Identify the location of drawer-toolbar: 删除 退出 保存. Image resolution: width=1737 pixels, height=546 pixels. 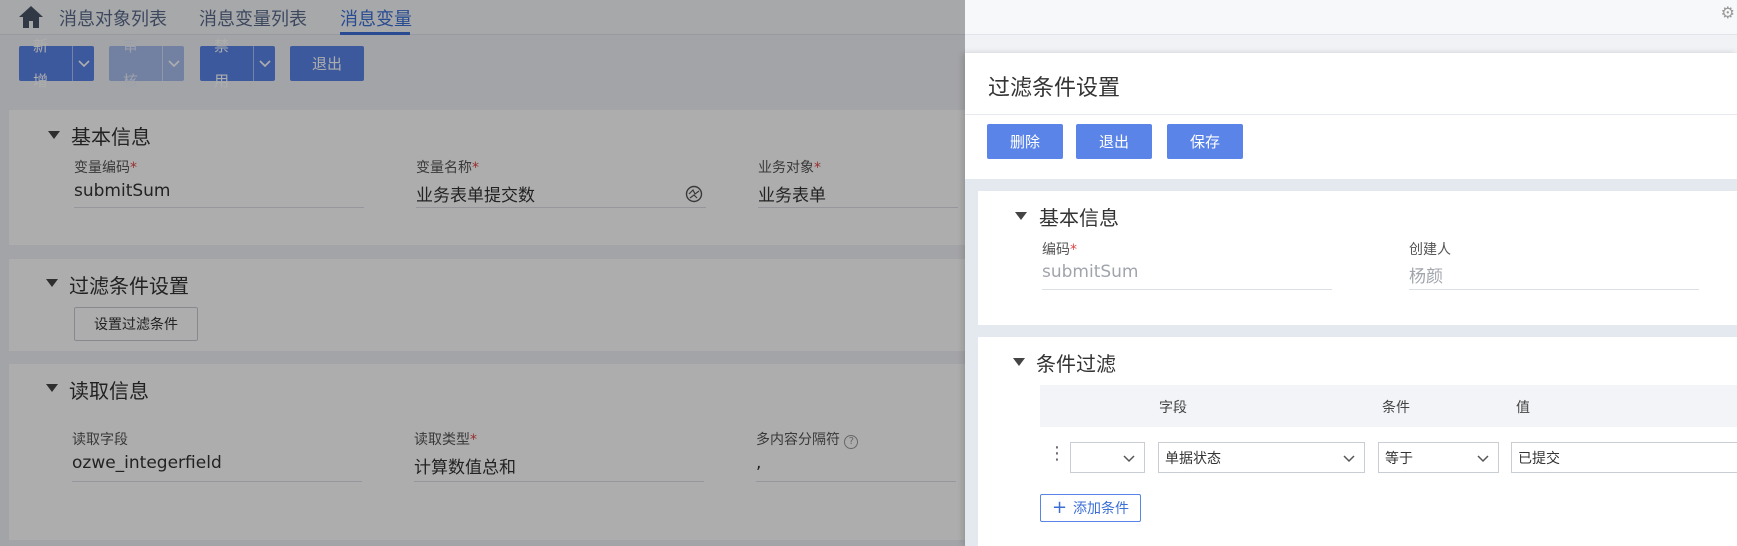
(1351, 147).